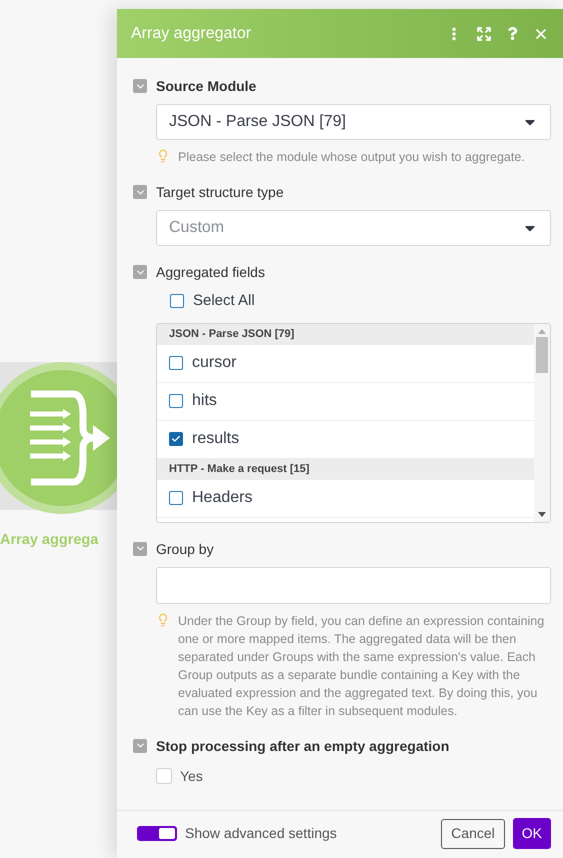 The height and width of the screenshot is (858, 563). What do you see at coordinates (185, 548) in the screenshot?
I see `section-label: Group by` at bounding box center [185, 548].